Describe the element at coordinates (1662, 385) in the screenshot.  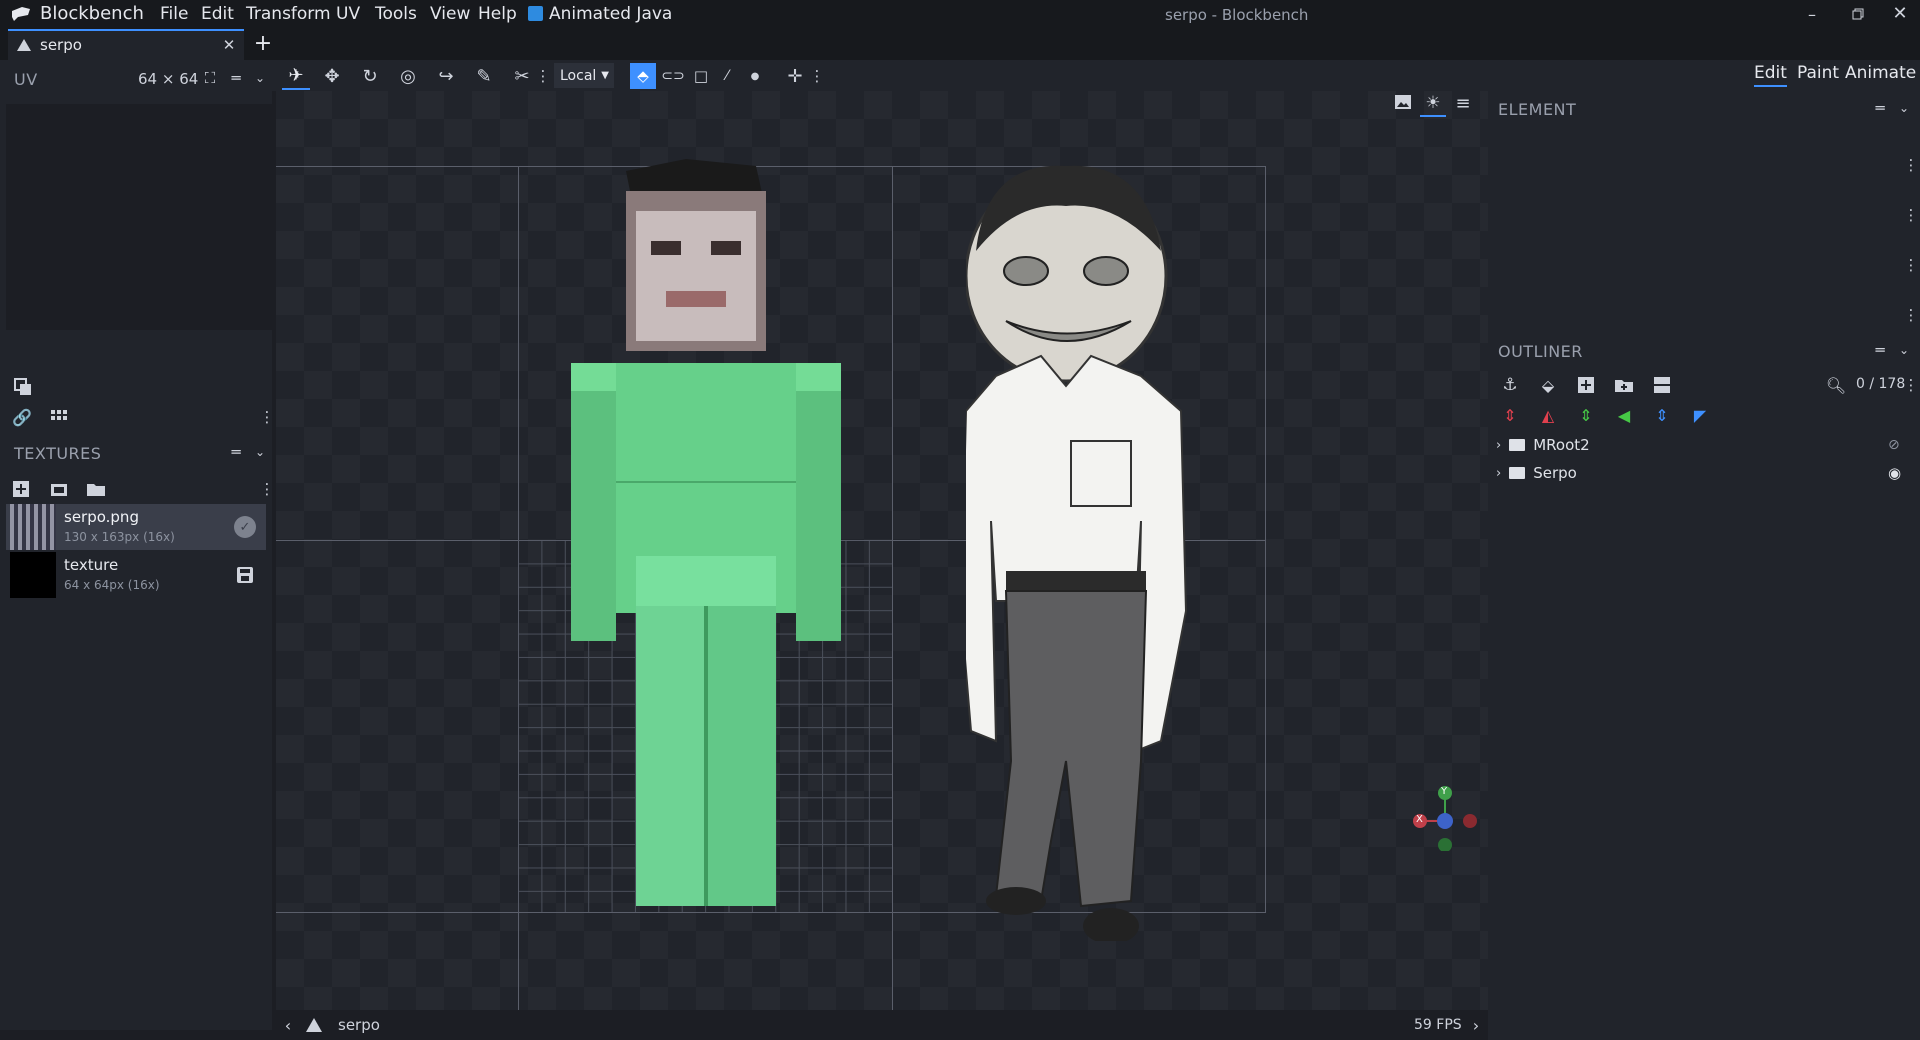
I see `collapse-icon` at that location.